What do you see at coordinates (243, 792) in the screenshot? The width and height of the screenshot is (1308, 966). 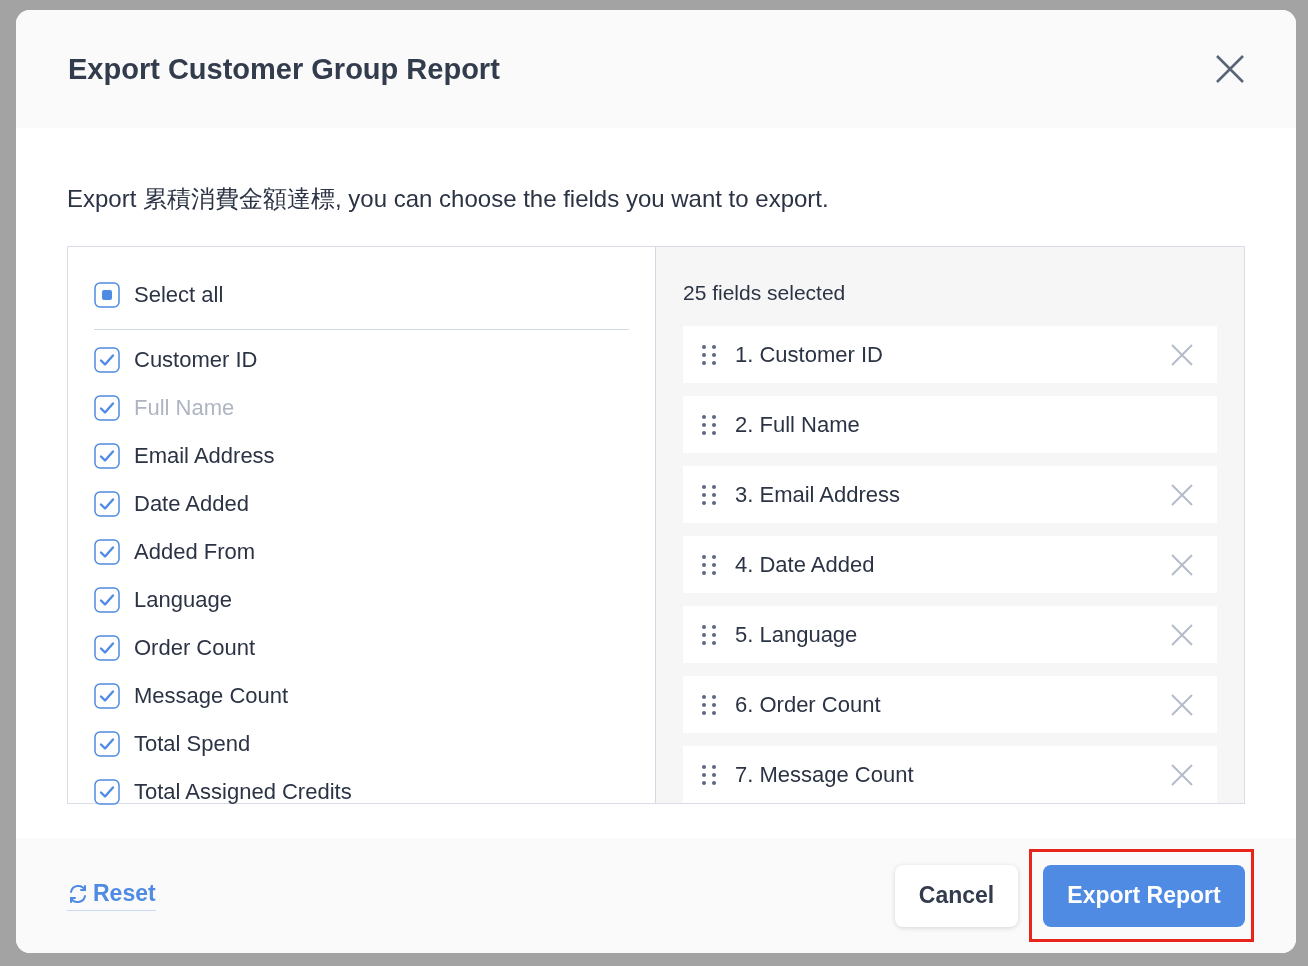 I see `field-label: Total Assigned Credits` at bounding box center [243, 792].